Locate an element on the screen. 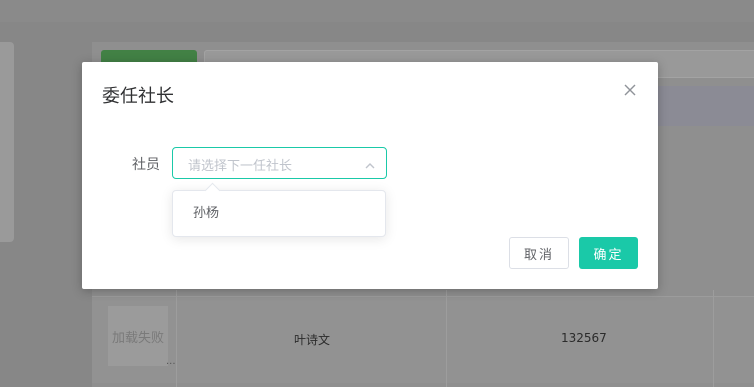  select-dropdown: 孙杨 is located at coordinates (279, 209).